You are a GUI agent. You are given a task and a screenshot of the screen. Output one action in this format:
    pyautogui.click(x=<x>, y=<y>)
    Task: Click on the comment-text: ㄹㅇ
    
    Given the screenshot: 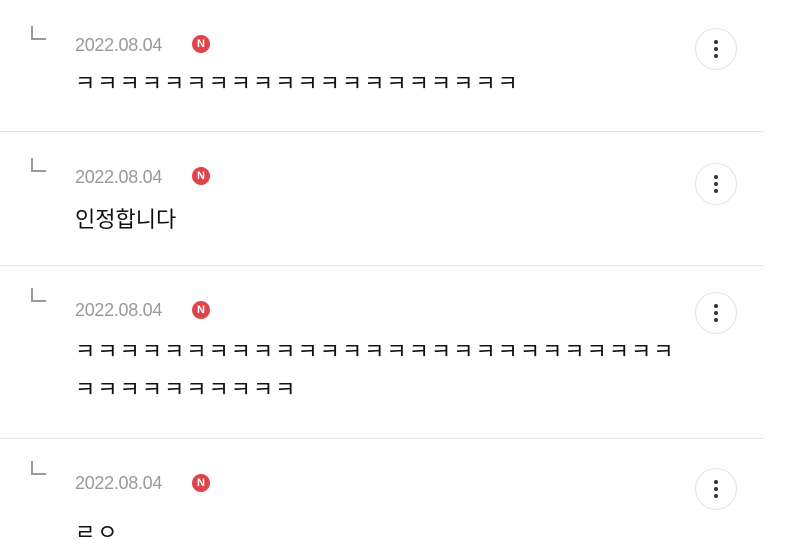 What is the action you would take?
    pyautogui.click(x=97, y=533)
    